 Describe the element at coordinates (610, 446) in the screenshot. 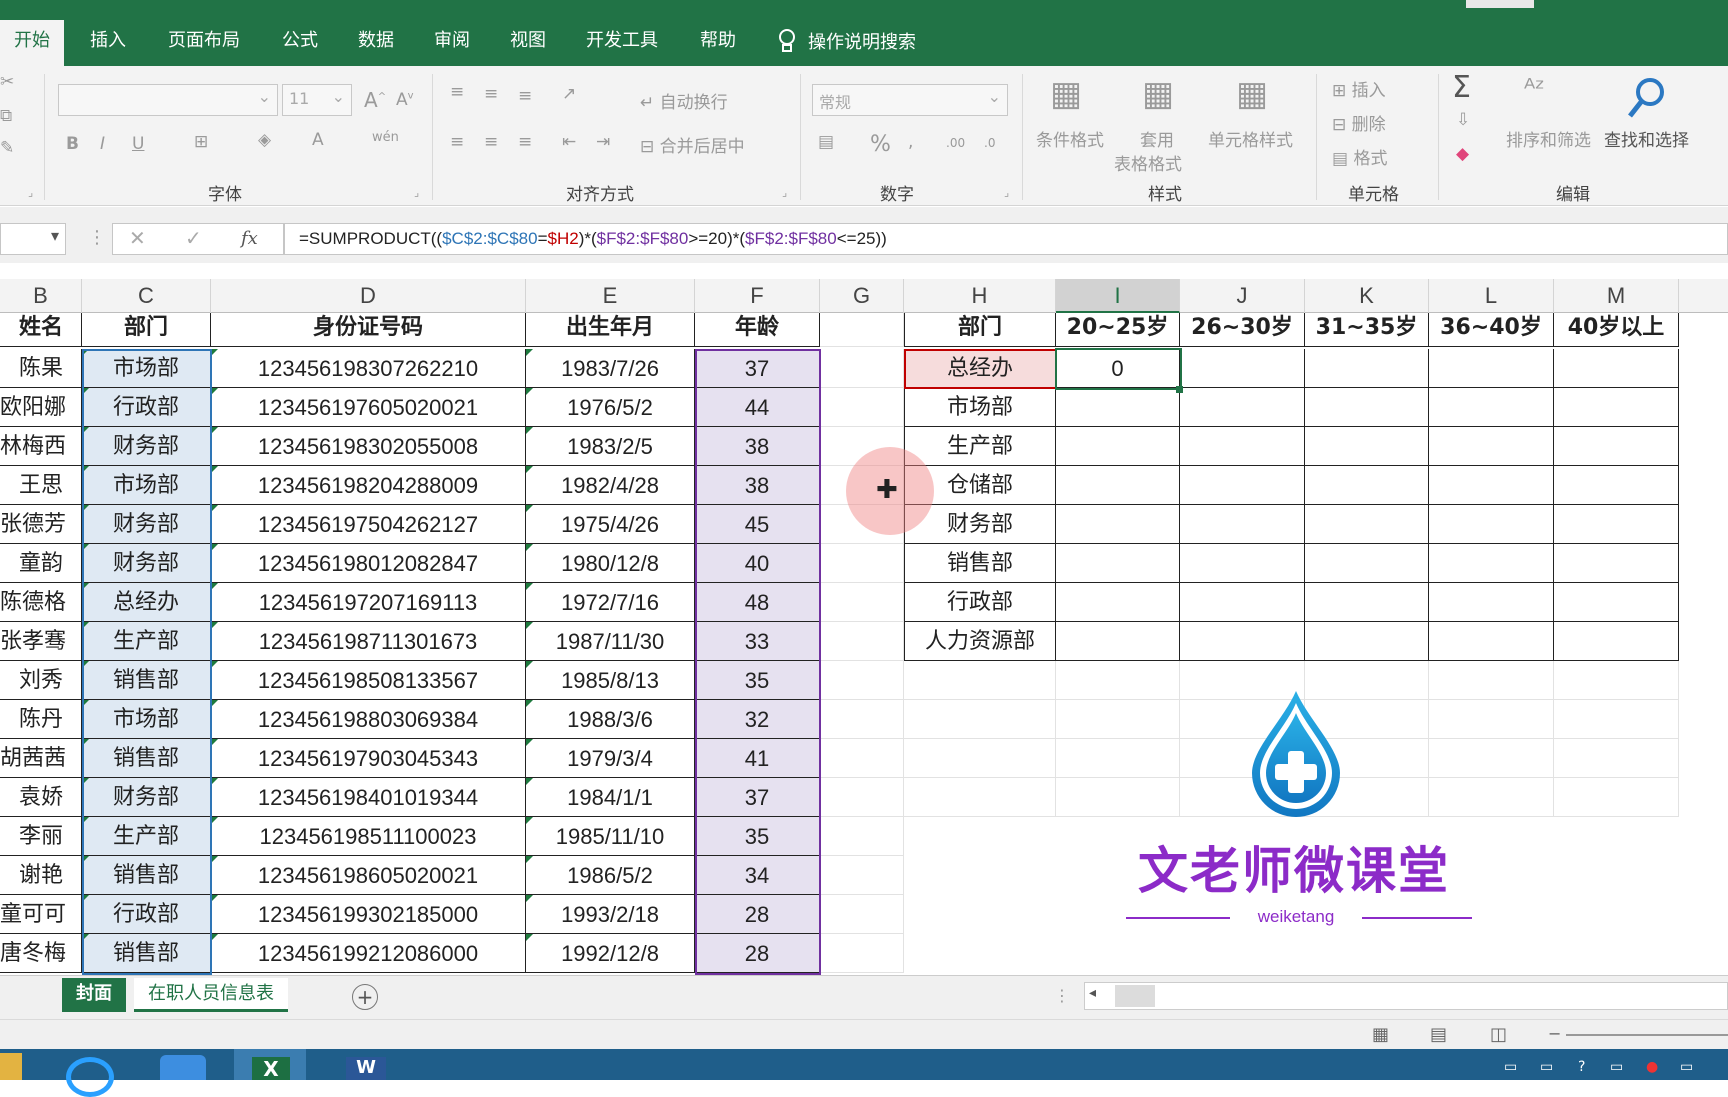

I see `table-cell: 1983/2/5` at that location.